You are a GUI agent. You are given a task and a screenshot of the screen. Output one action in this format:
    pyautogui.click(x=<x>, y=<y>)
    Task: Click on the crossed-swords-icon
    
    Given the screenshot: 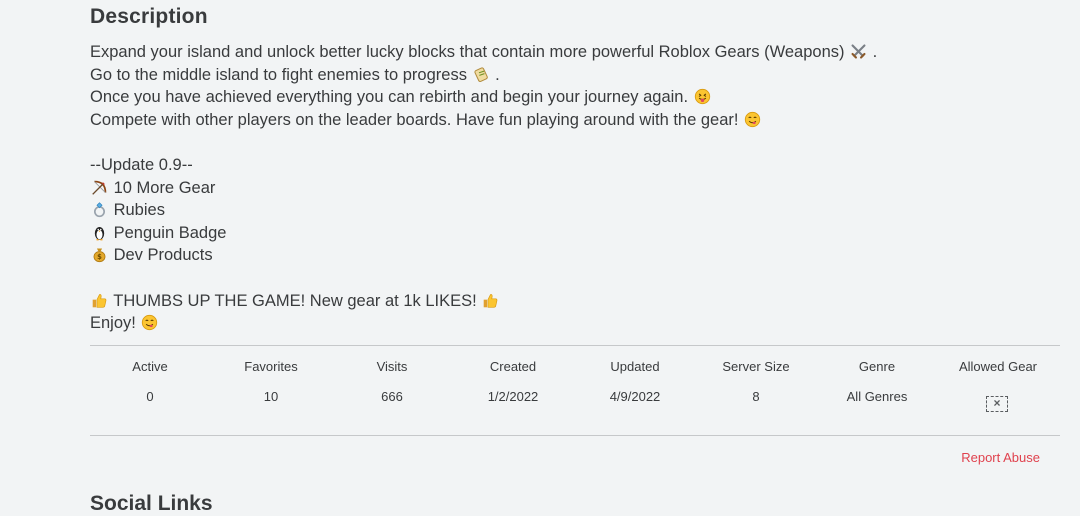 What is the action you would take?
    pyautogui.click(x=858, y=51)
    